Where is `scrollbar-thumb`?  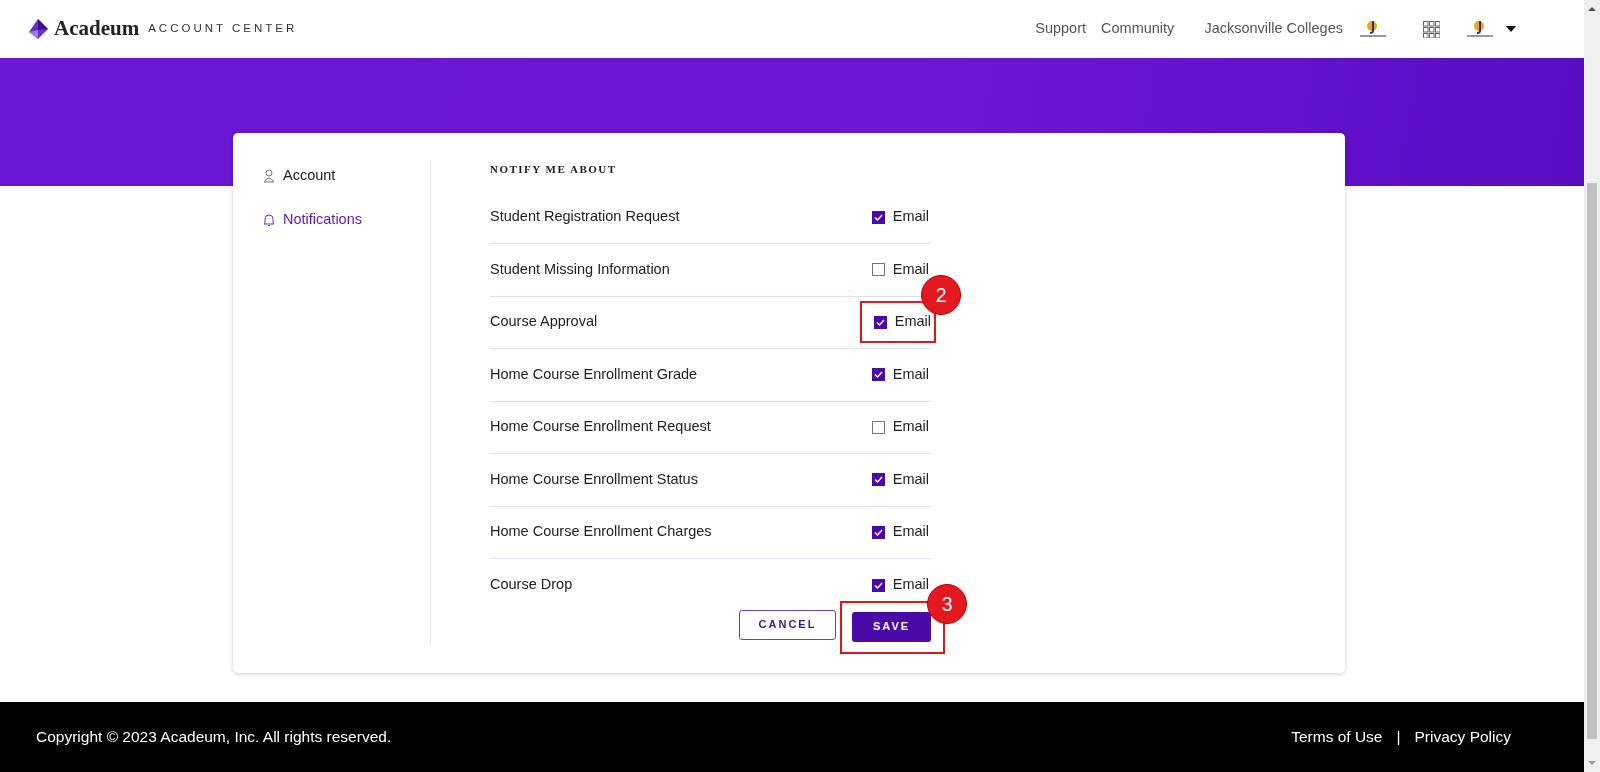
scrollbar-thumb is located at coordinates (1592, 461).